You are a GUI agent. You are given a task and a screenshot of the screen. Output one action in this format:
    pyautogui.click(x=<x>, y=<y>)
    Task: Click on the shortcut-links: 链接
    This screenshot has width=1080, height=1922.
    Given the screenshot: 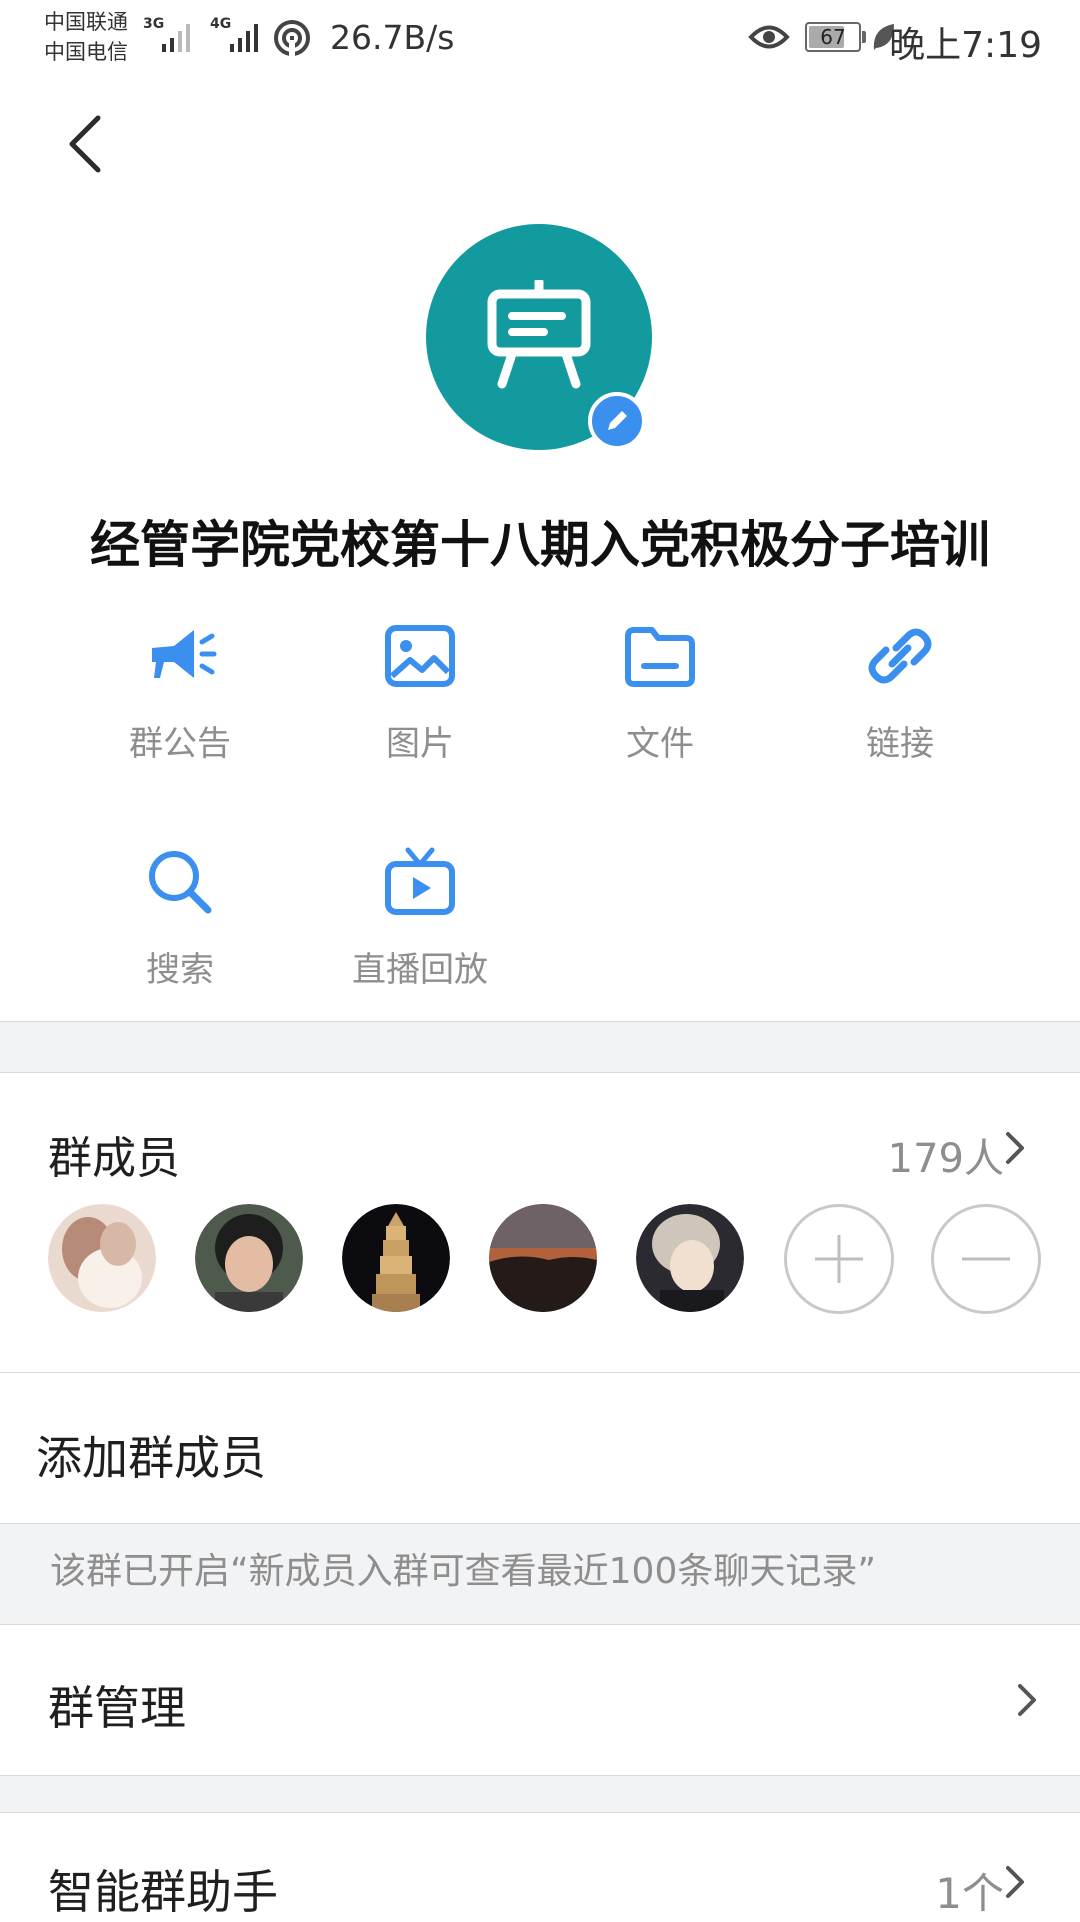 What is the action you would take?
    pyautogui.click(x=900, y=691)
    